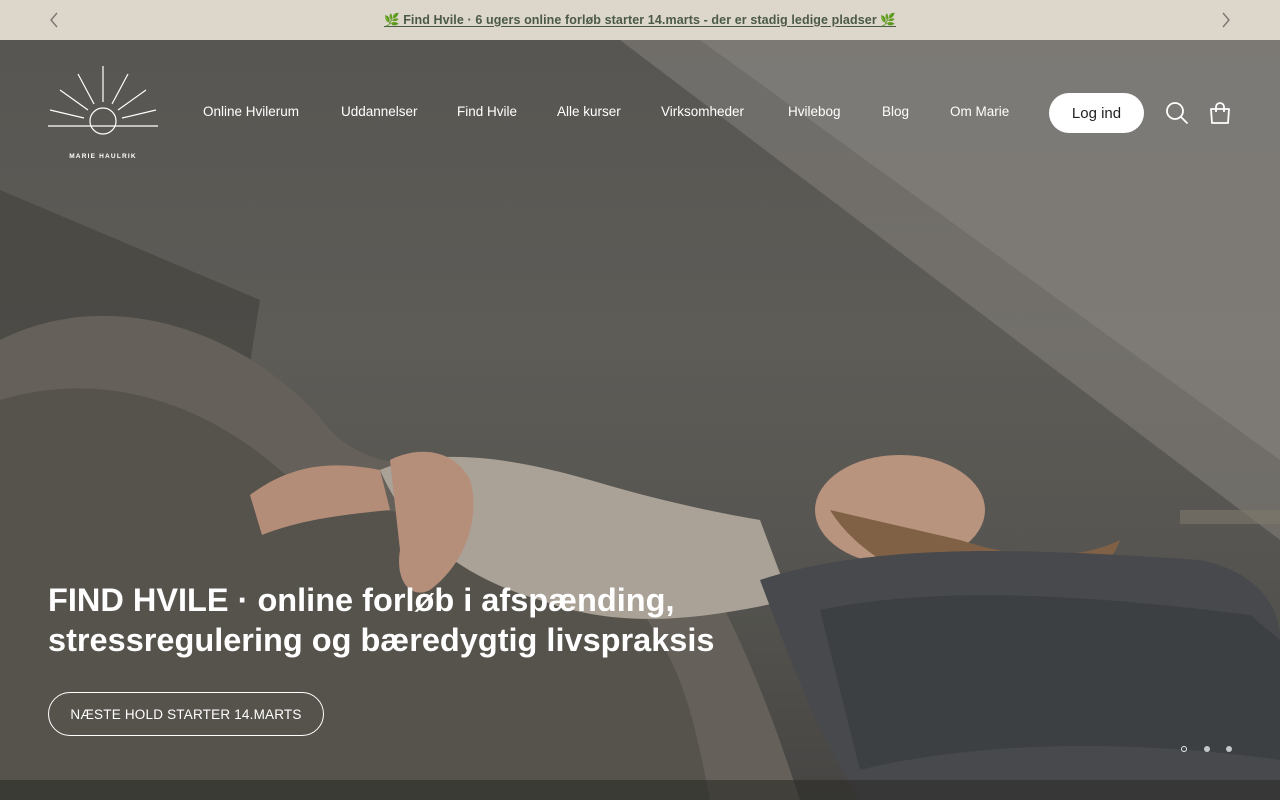 The height and width of the screenshot is (800, 1280). I want to click on nav-item-hvilebog: Hvilebog, so click(814, 111).